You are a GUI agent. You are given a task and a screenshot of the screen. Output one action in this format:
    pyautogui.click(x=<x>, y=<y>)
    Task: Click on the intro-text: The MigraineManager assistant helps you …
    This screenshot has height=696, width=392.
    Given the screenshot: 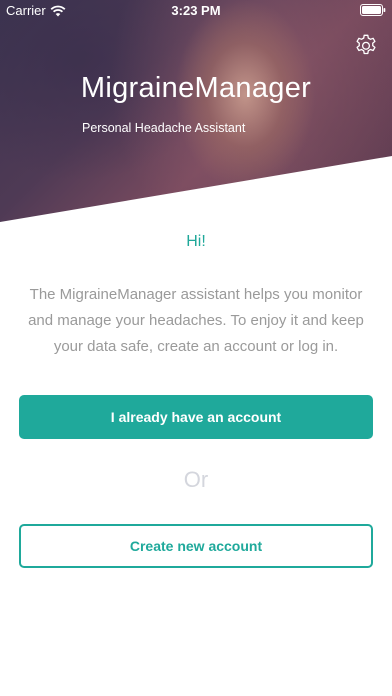 What is the action you would take?
    pyautogui.click(x=196, y=320)
    